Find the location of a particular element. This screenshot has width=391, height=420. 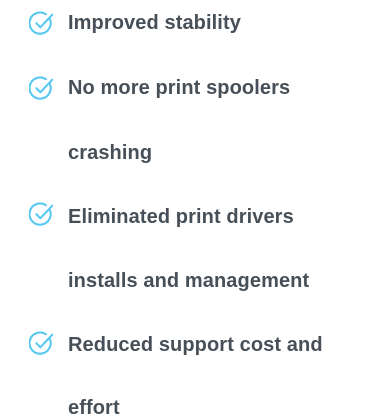

benefit-label-line-2: installs and management is located at coordinates (189, 281).